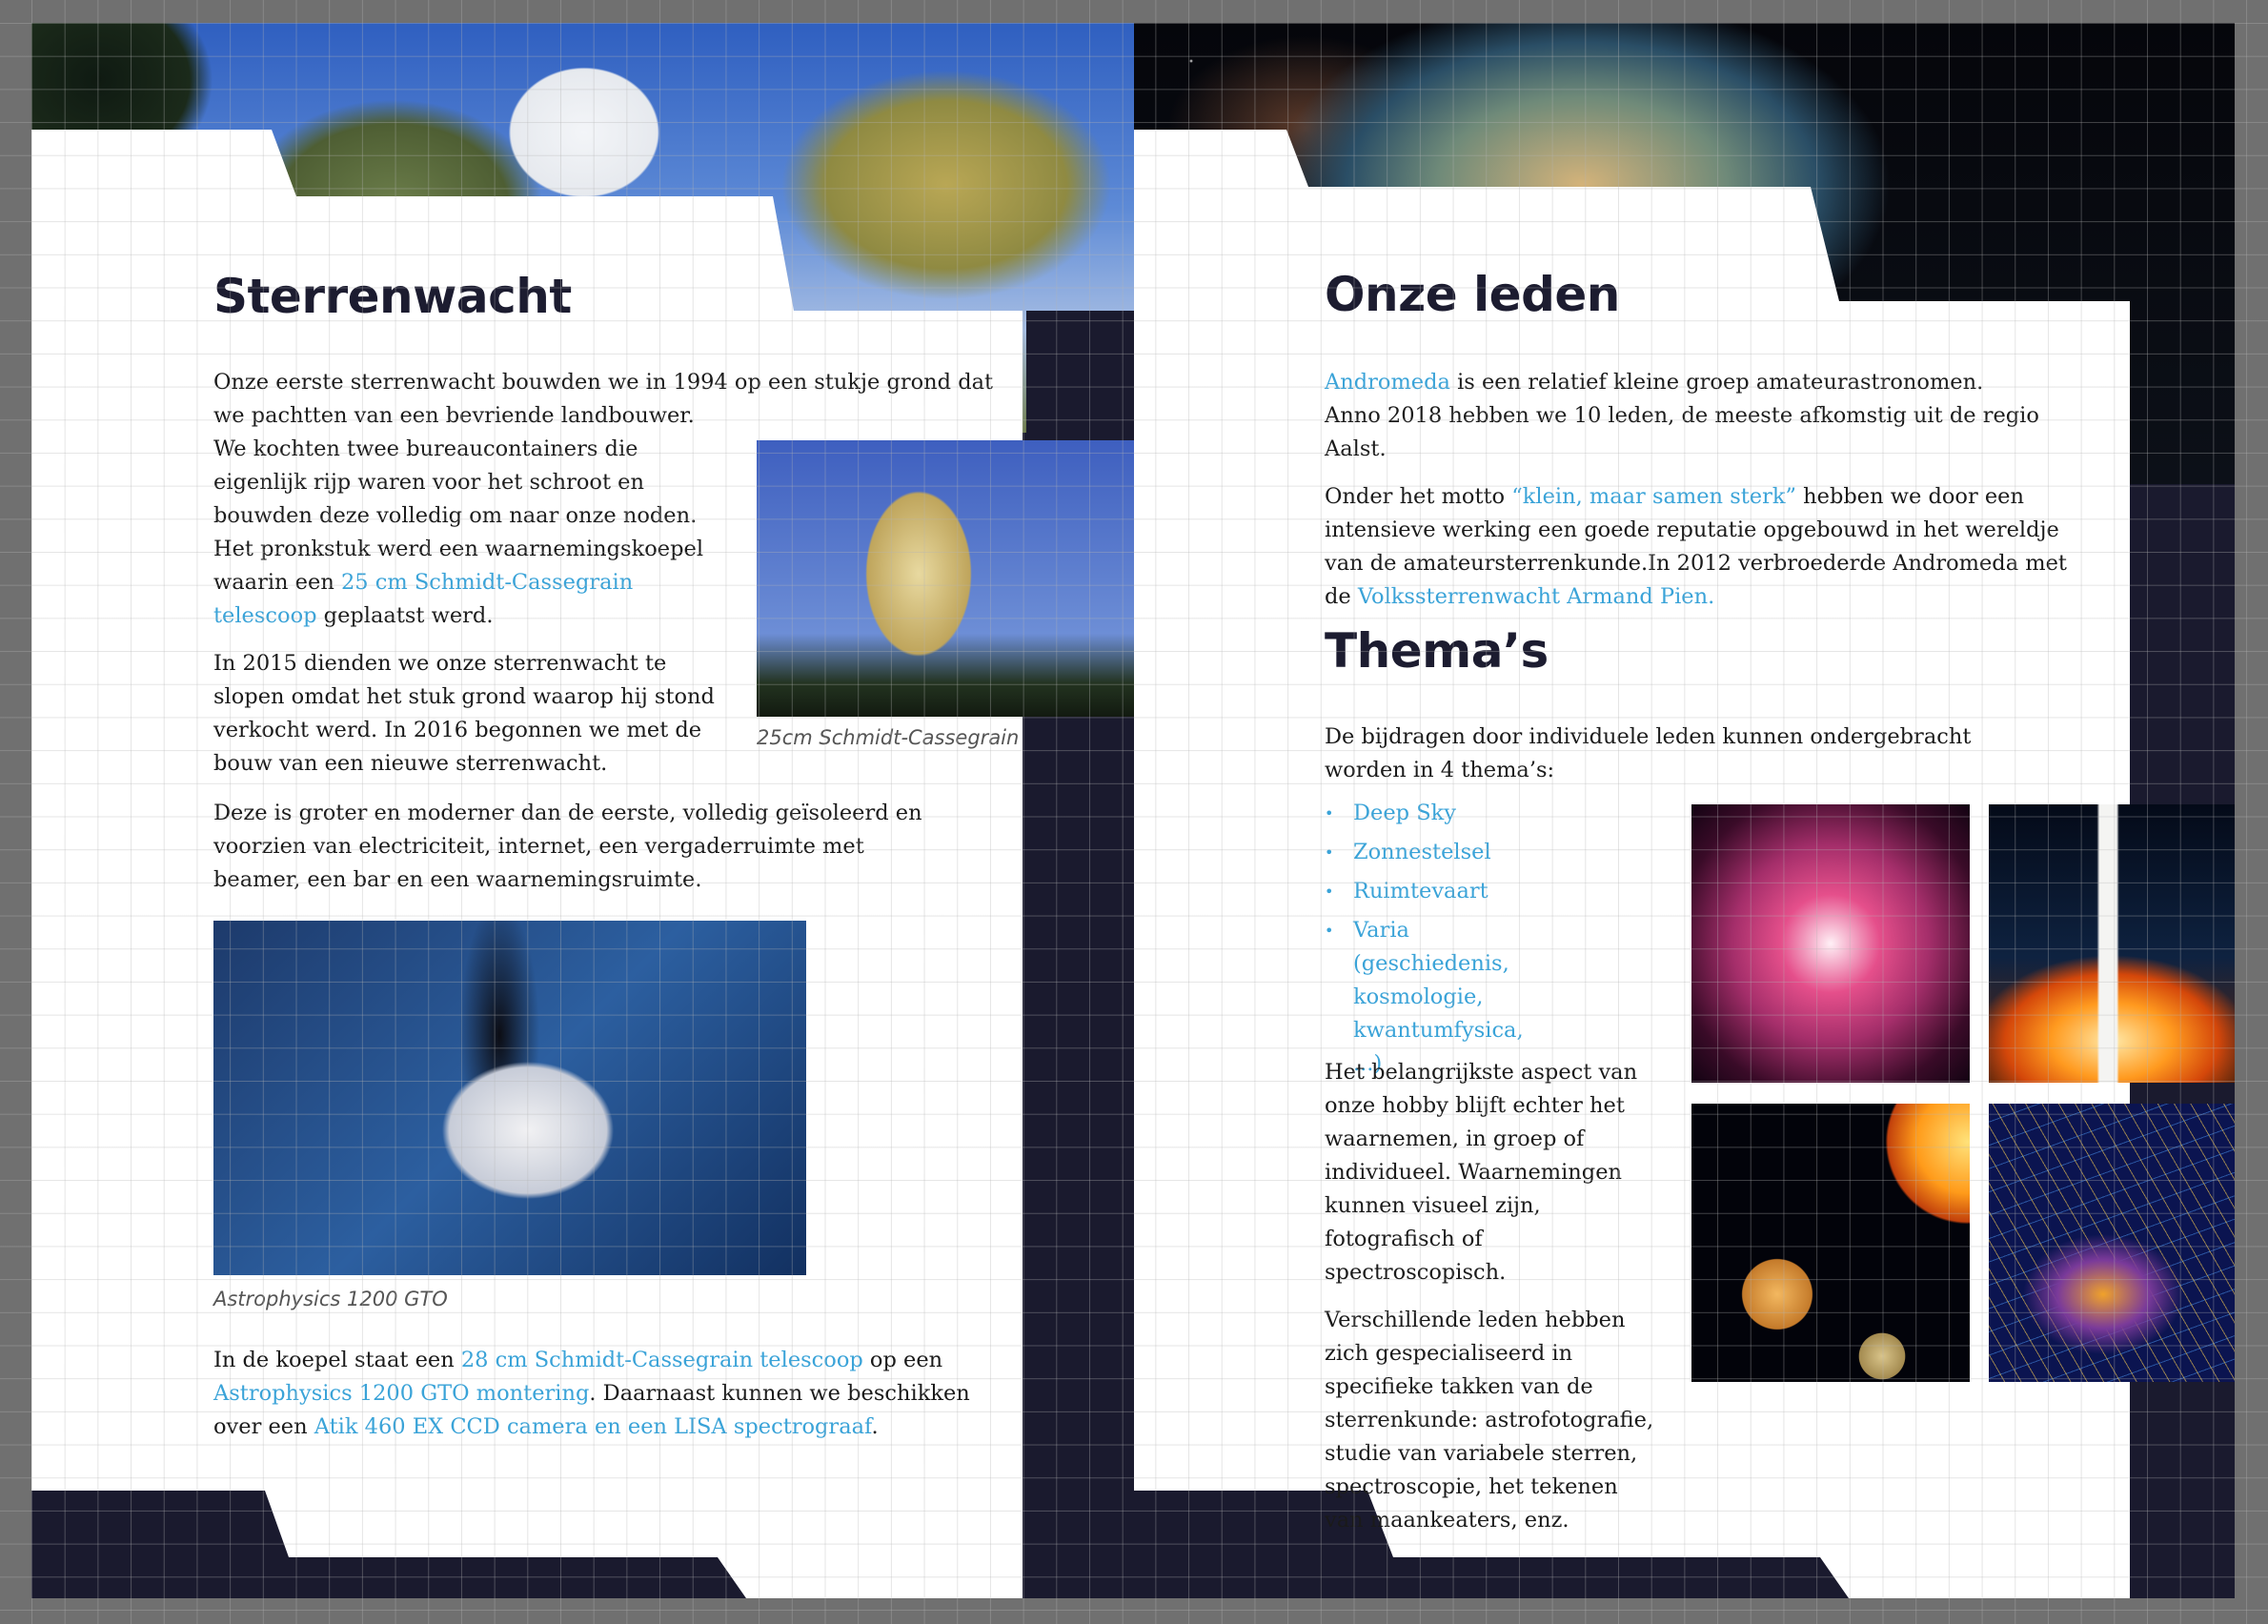  What do you see at coordinates (1437, 651) in the screenshot?
I see `section-title-themes: Thema’s` at bounding box center [1437, 651].